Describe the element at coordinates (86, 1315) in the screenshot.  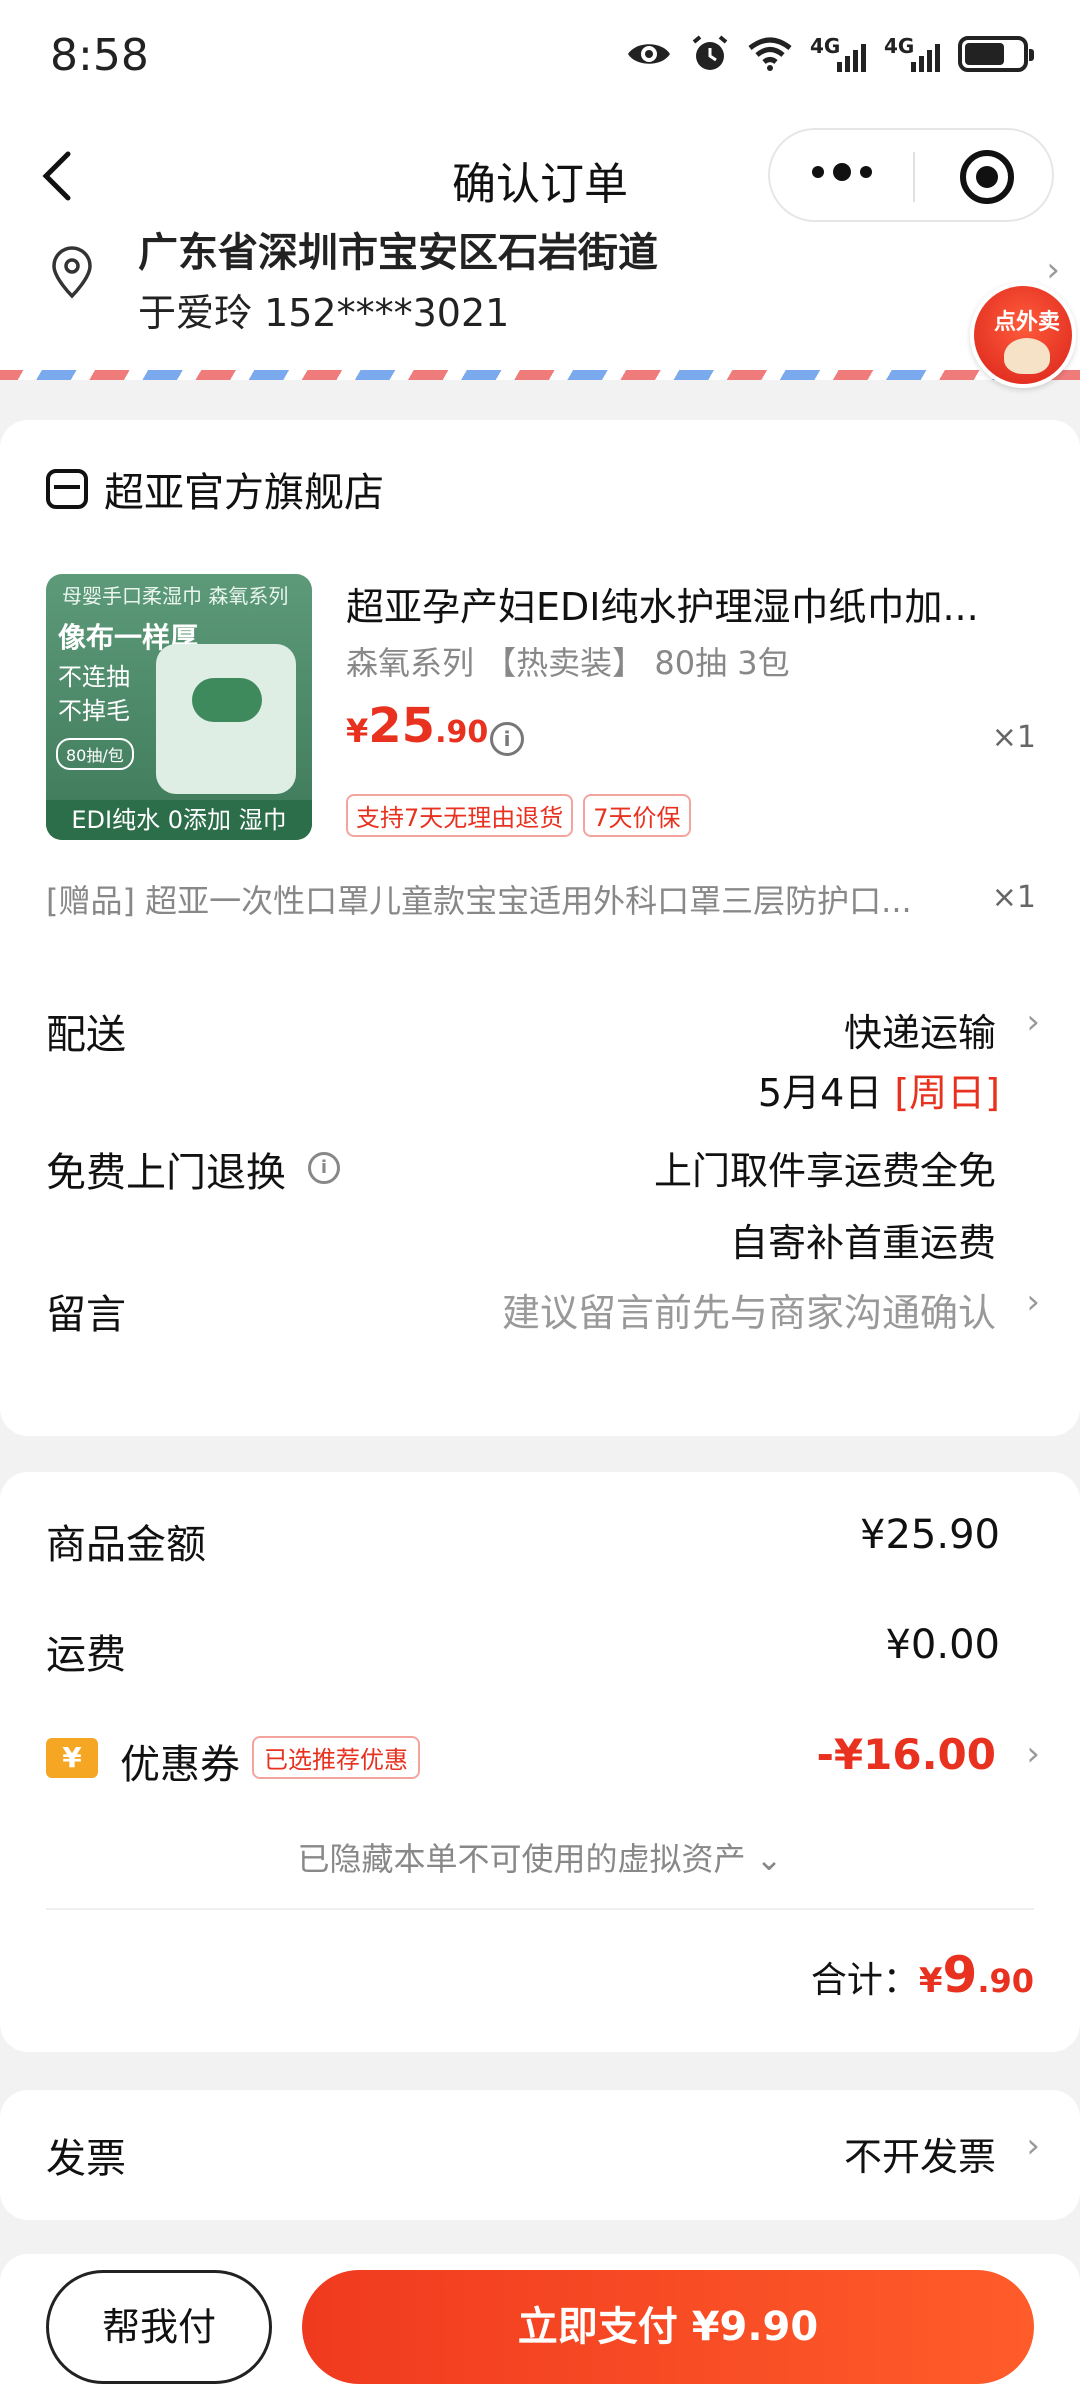
I see `message-label: 留言` at that location.